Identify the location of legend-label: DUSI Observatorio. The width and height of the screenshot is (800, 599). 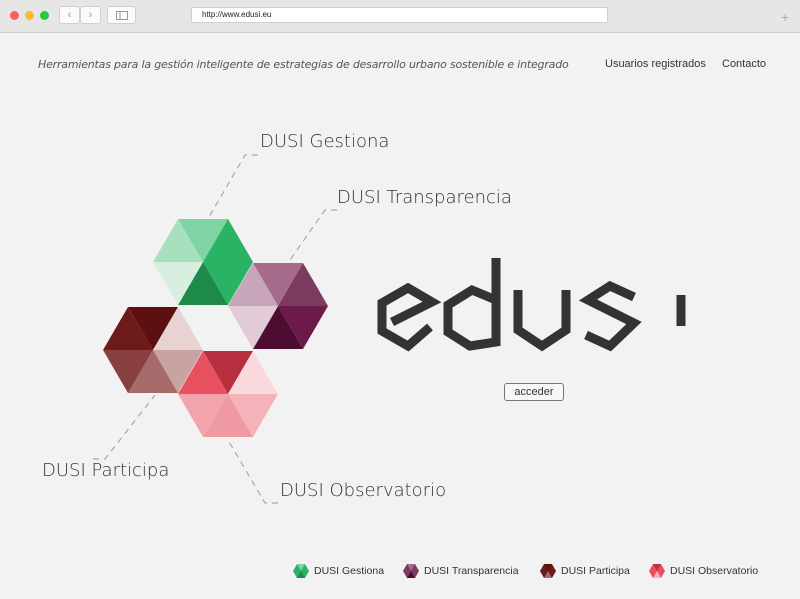
(714, 571).